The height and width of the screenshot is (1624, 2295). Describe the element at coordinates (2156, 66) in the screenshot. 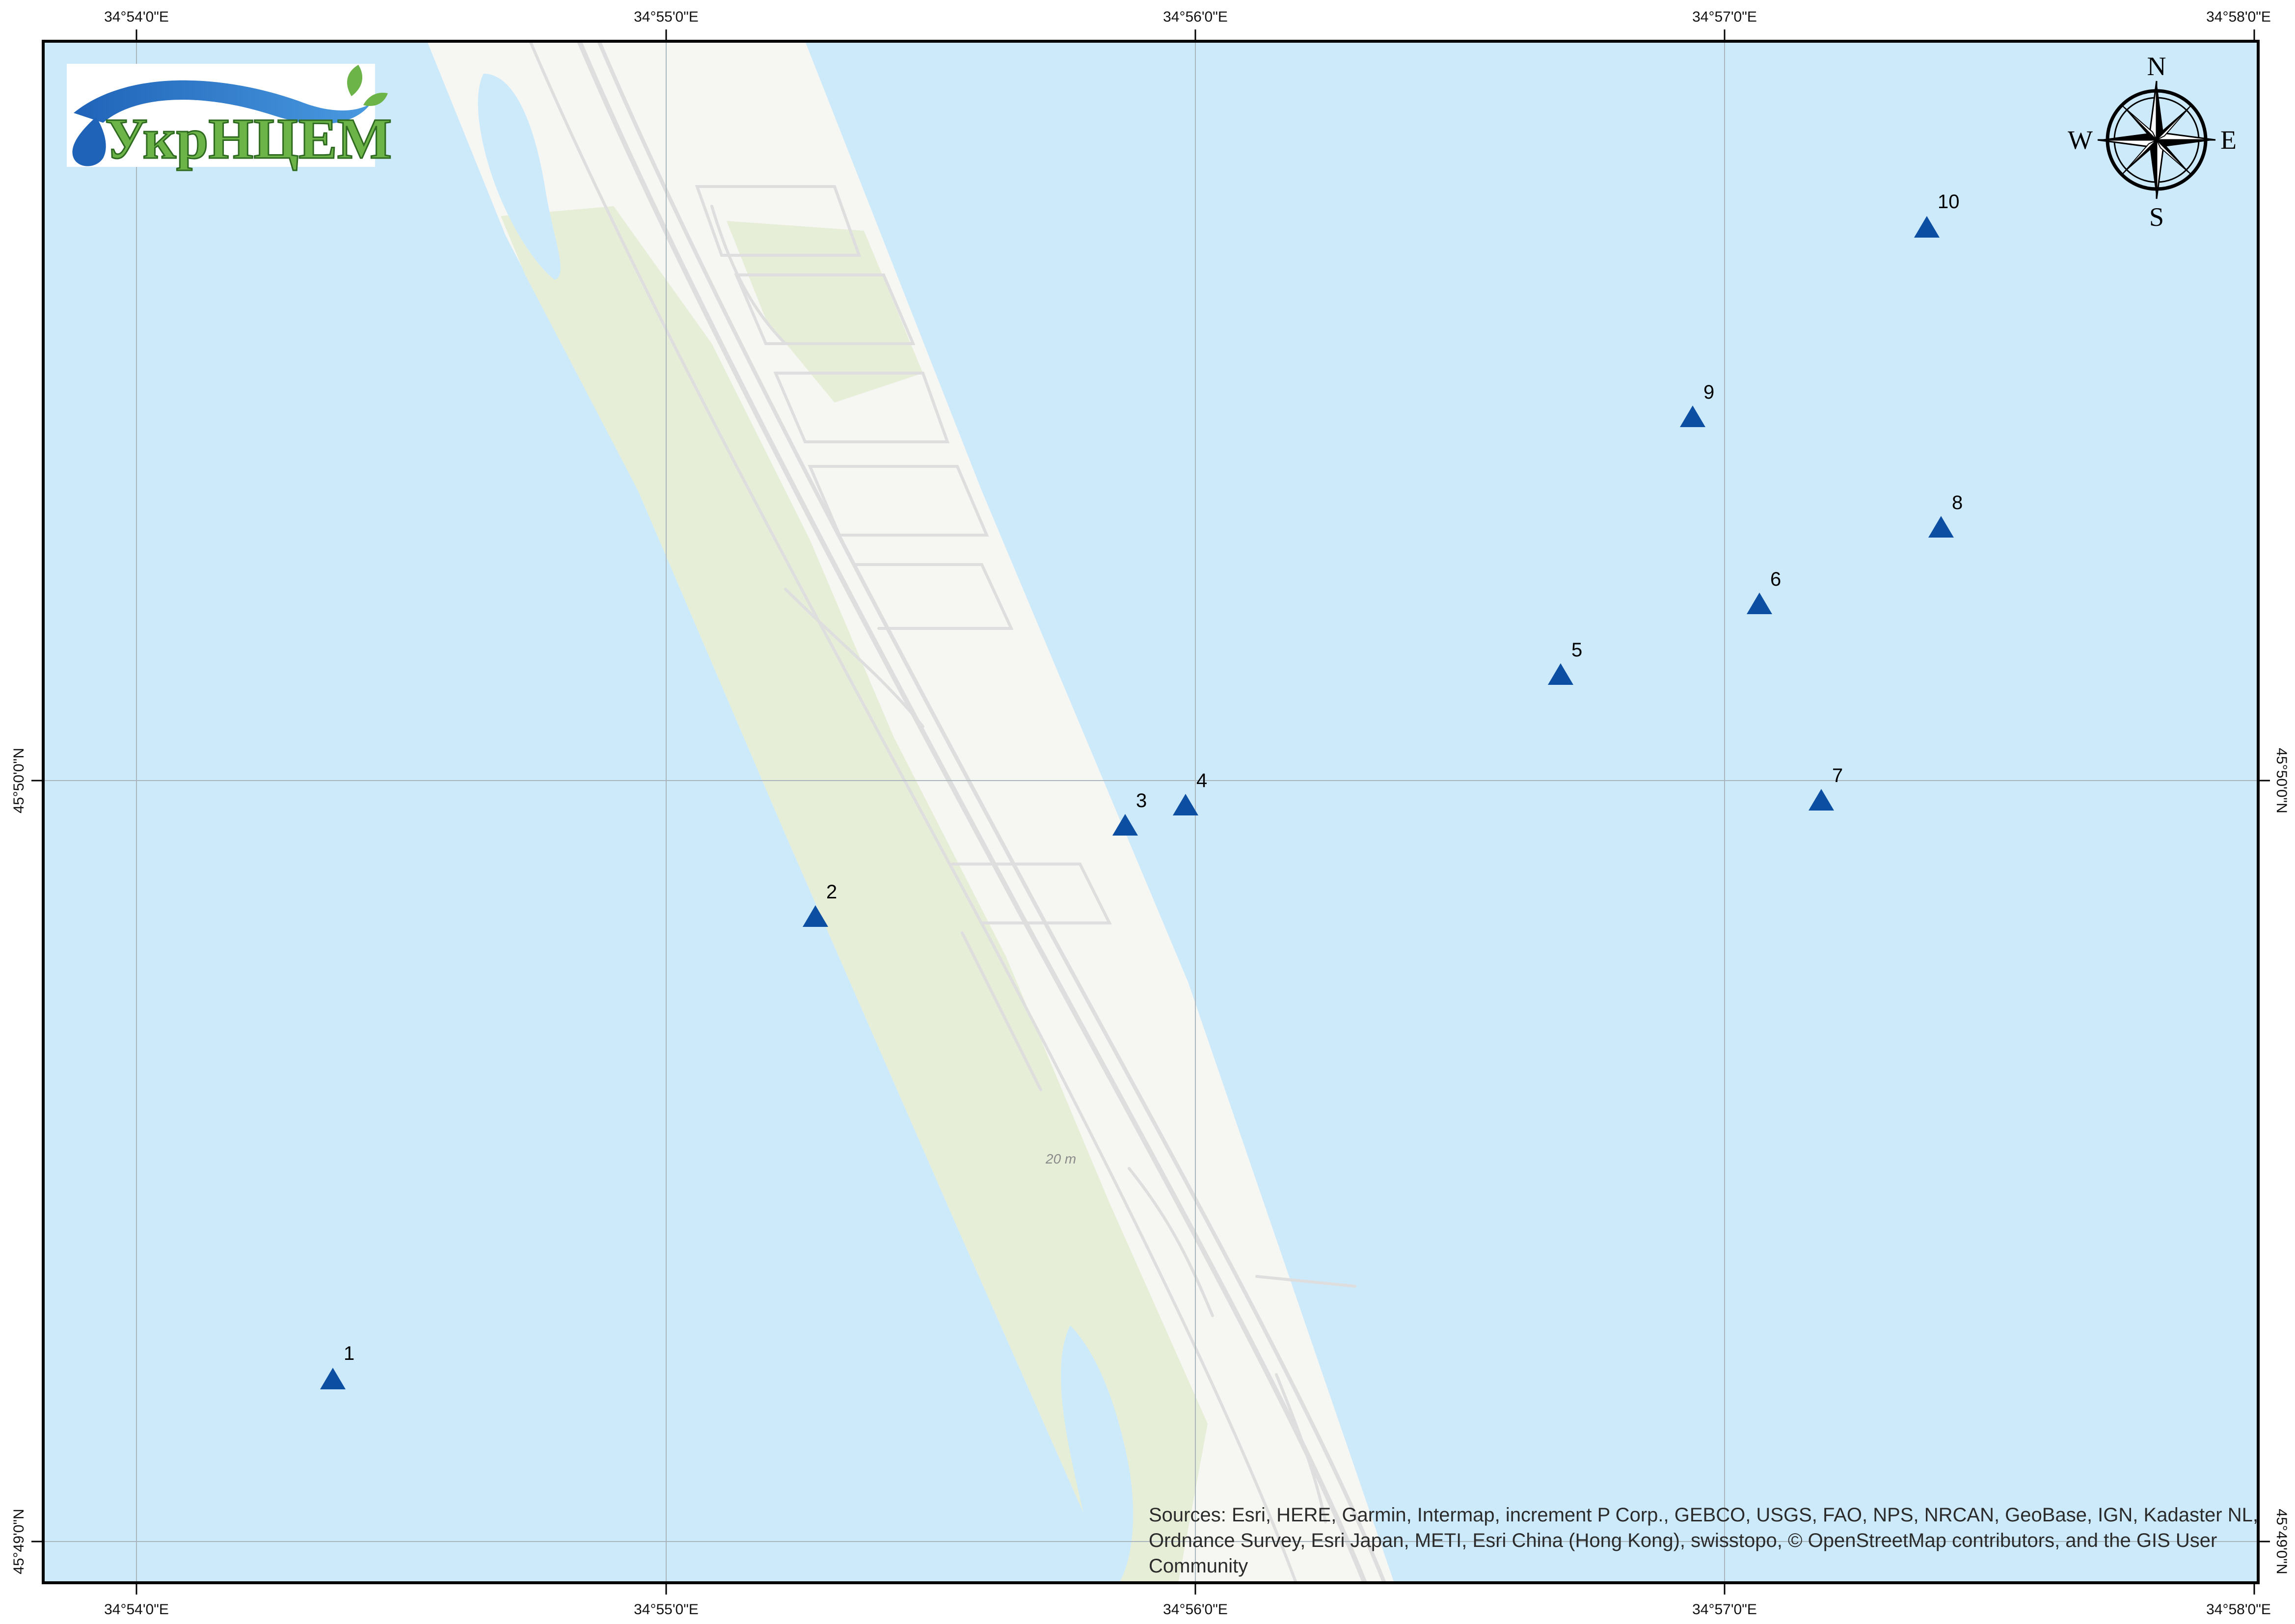

I see `compass-north: N` at that location.